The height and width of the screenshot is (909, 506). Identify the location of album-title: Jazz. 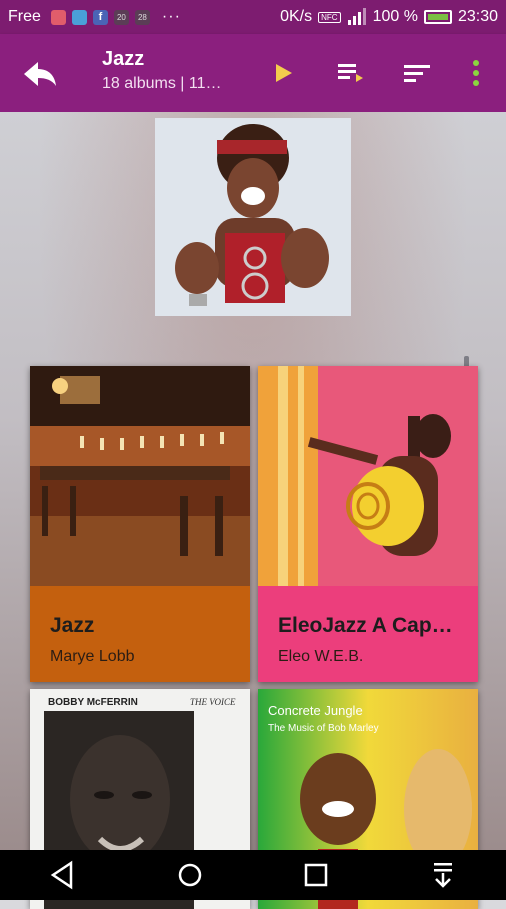
(72, 625).